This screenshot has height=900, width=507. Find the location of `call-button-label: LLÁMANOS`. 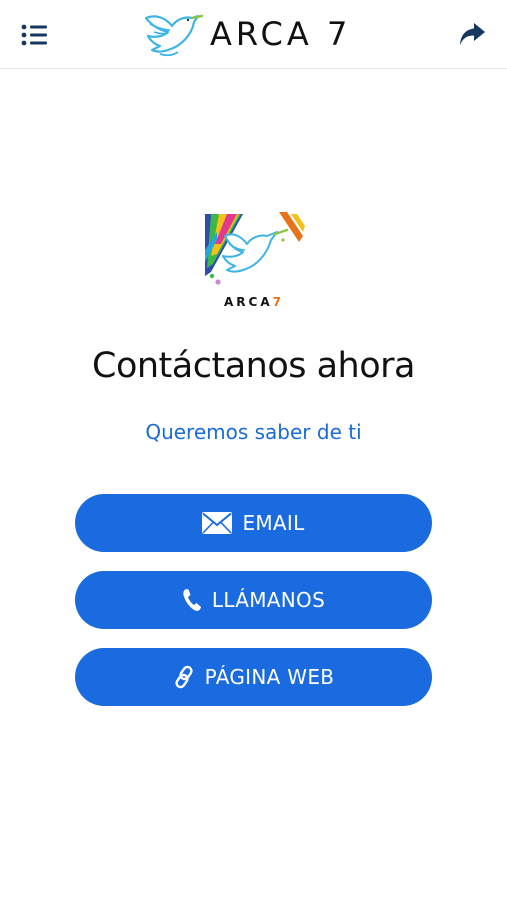

call-button-label: LLÁMANOS is located at coordinates (268, 600).